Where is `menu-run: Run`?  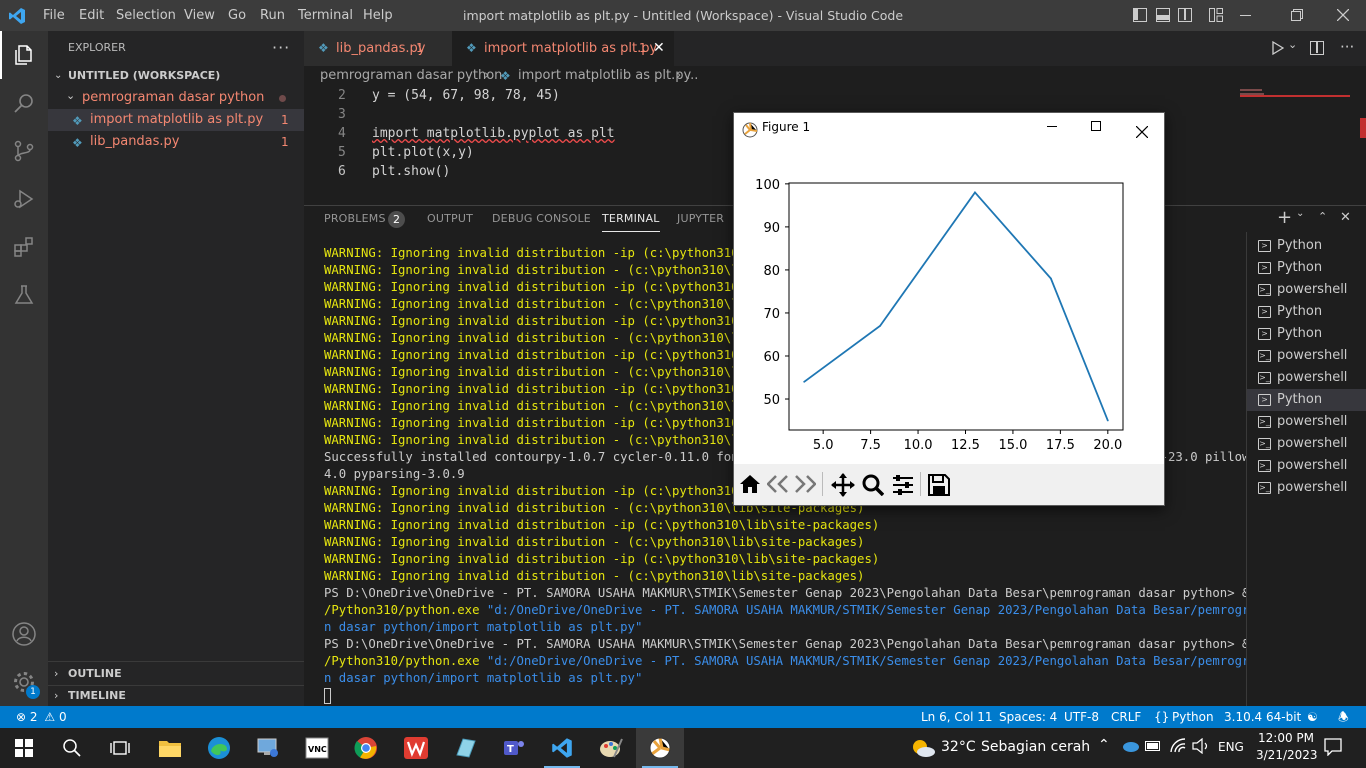 menu-run: Run is located at coordinates (272, 15).